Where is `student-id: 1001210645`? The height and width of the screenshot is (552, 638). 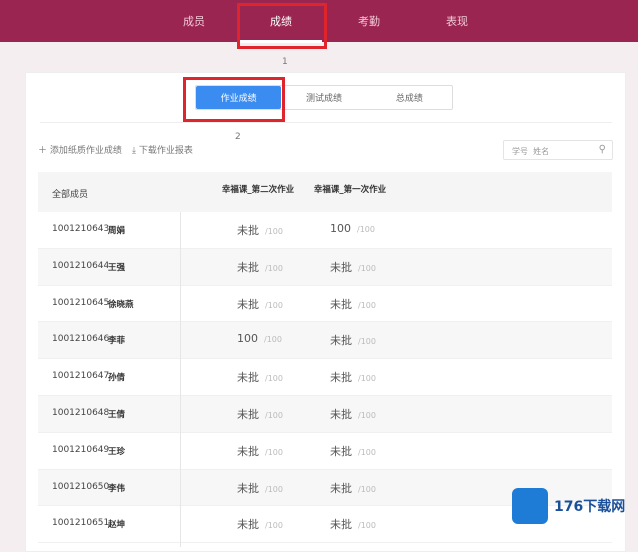
student-id: 1001210645 is located at coordinates (81, 302).